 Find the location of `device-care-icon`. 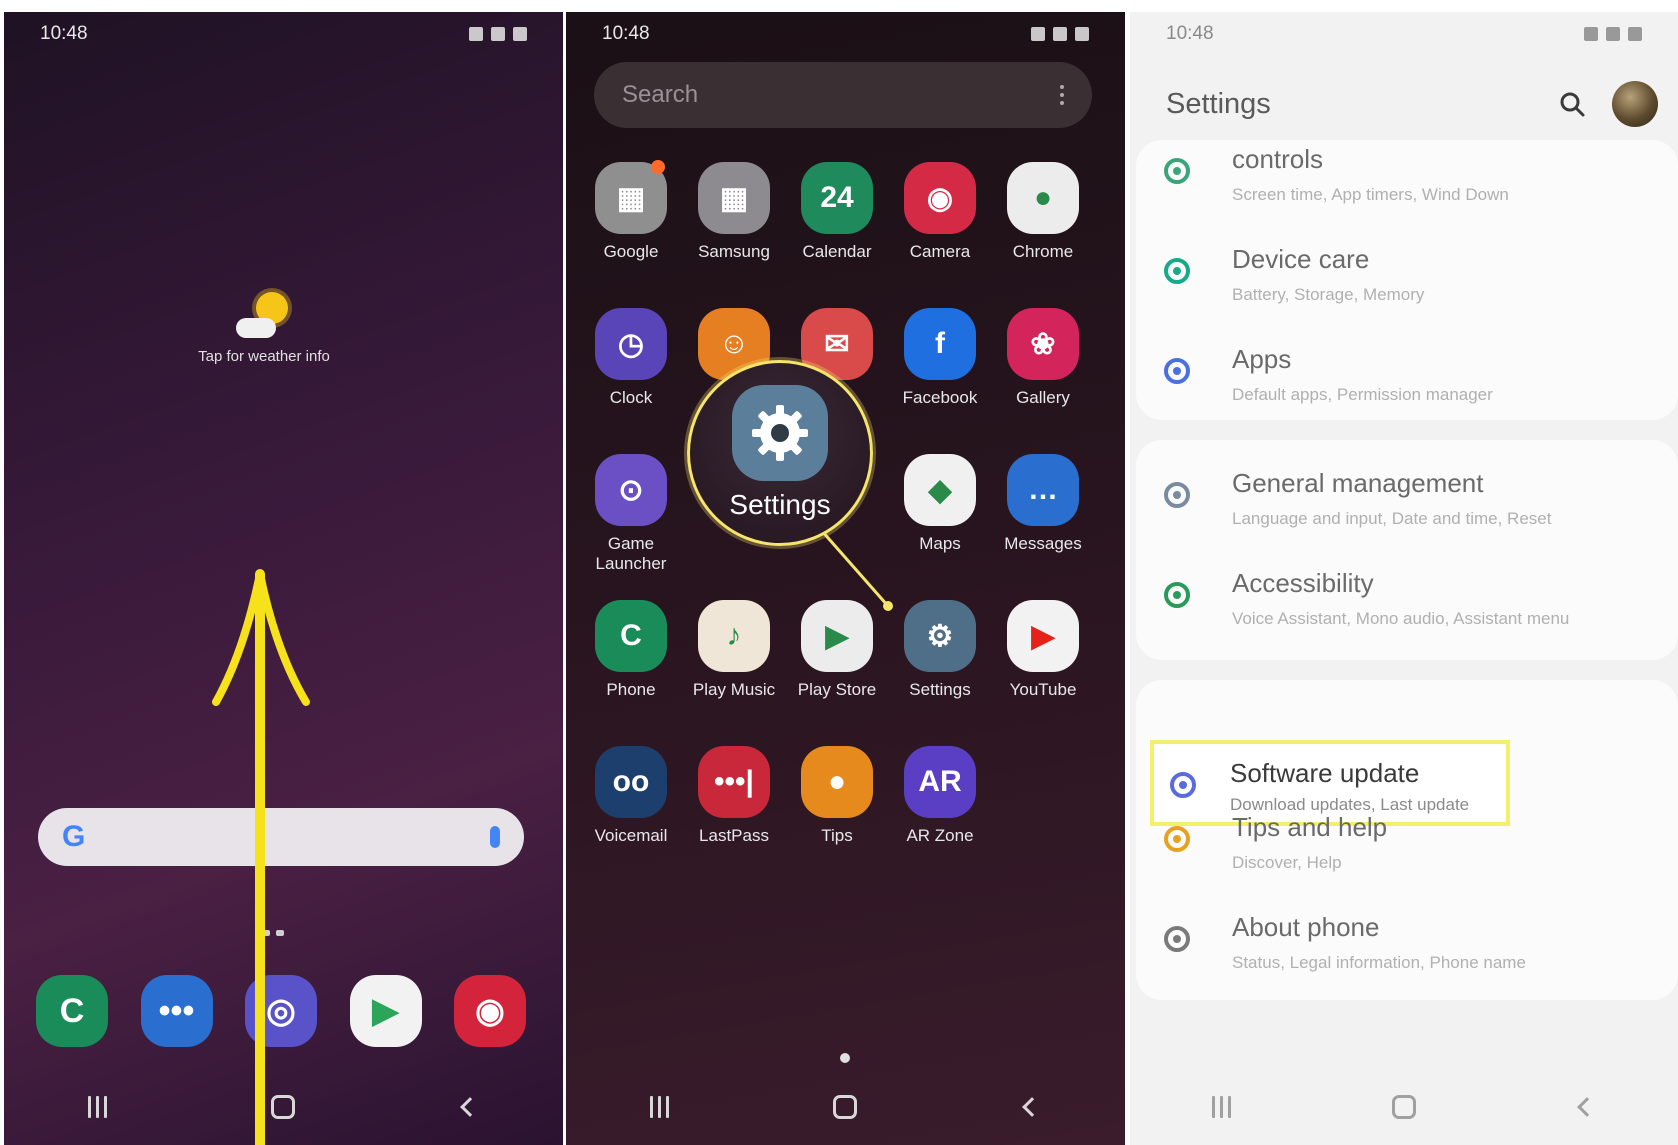

device-care-icon is located at coordinates (1177, 271).